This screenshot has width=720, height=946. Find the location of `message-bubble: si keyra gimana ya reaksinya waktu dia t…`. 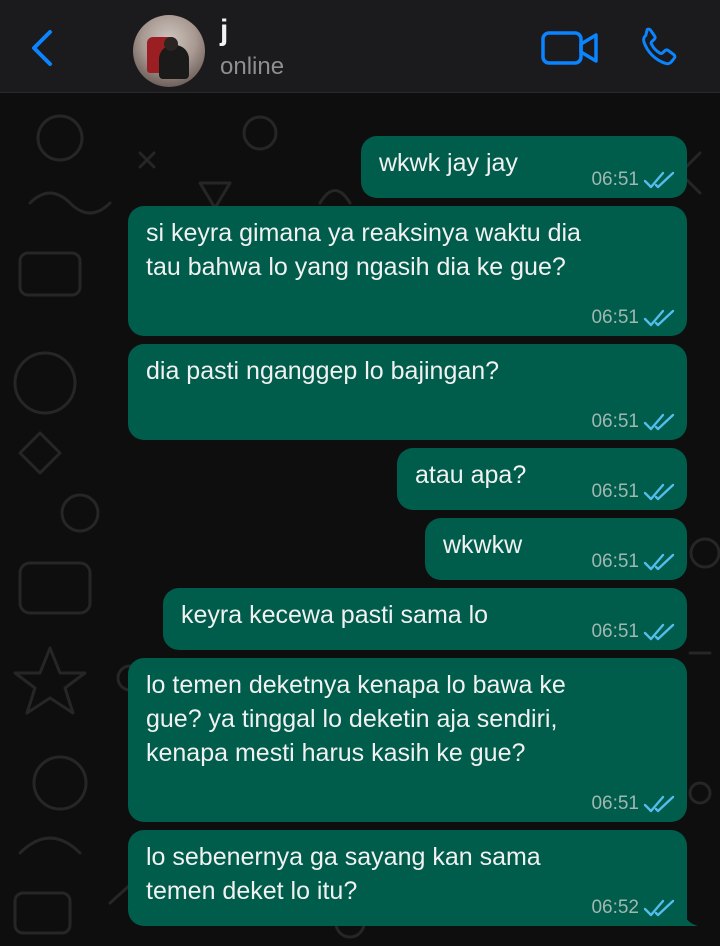

message-bubble: si keyra gimana ya reaksinya waktu dia t… is located at coordinates (407, 271).